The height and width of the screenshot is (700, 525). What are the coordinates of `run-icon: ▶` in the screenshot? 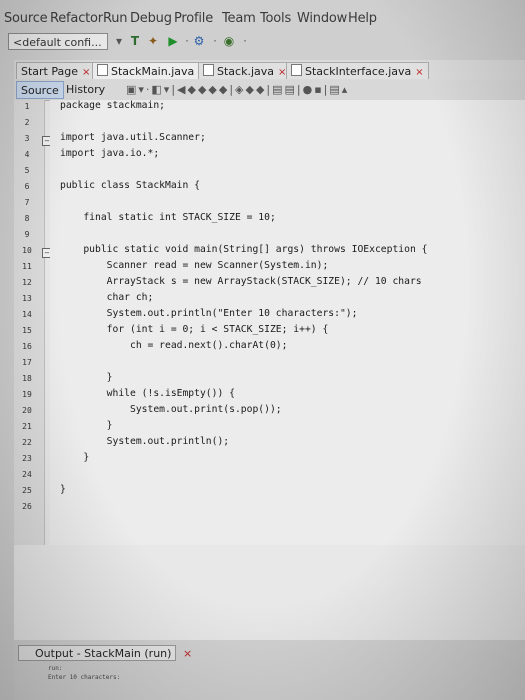 It's located at (173, 41).